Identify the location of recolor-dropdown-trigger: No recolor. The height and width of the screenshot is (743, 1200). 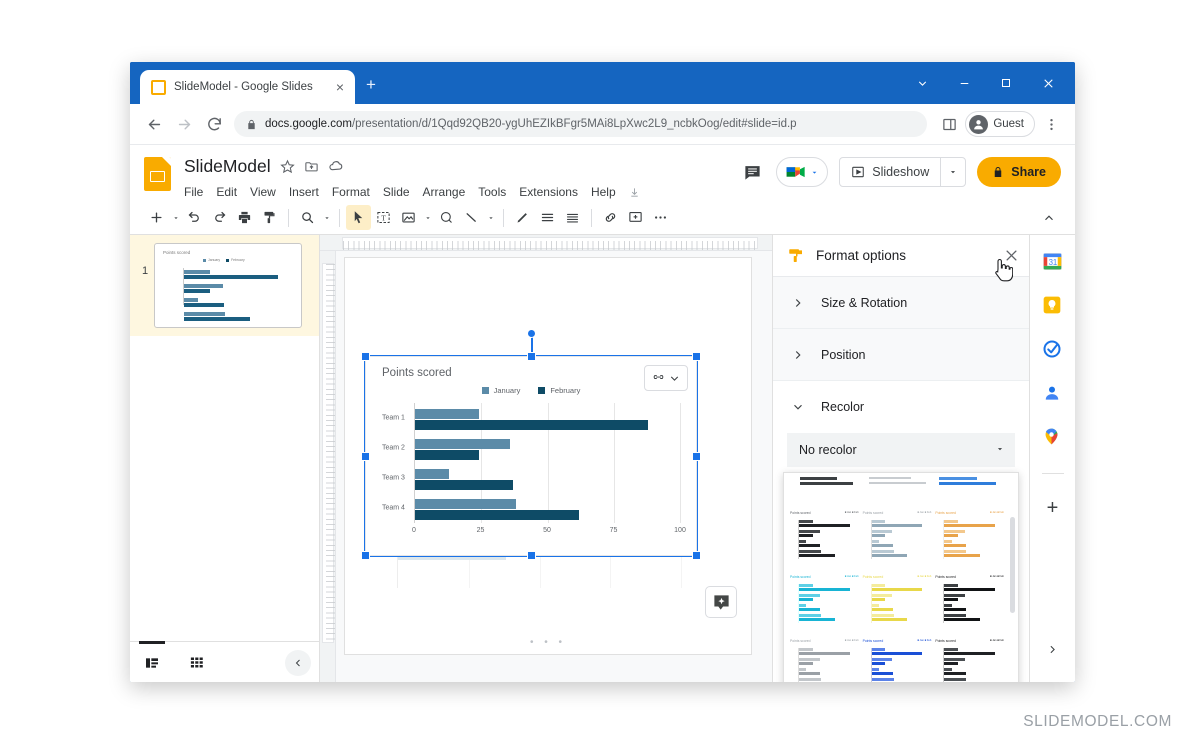
(901, 450).